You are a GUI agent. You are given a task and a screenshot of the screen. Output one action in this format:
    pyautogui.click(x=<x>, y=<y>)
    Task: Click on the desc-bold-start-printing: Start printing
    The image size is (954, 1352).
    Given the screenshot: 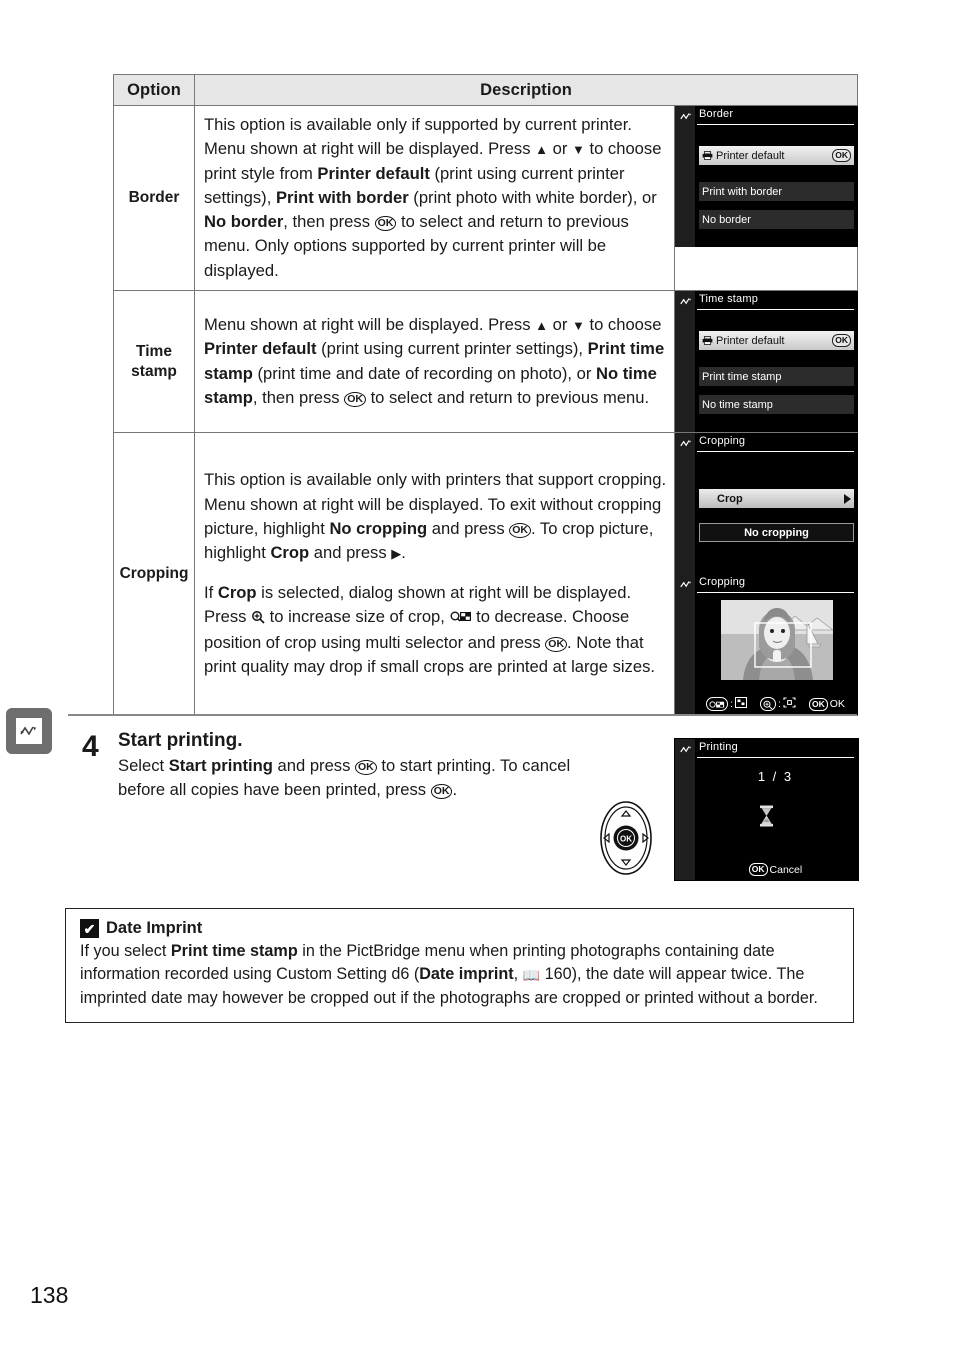 What is the action you would take?
    pyautogui.click(x=220, y=765)
    